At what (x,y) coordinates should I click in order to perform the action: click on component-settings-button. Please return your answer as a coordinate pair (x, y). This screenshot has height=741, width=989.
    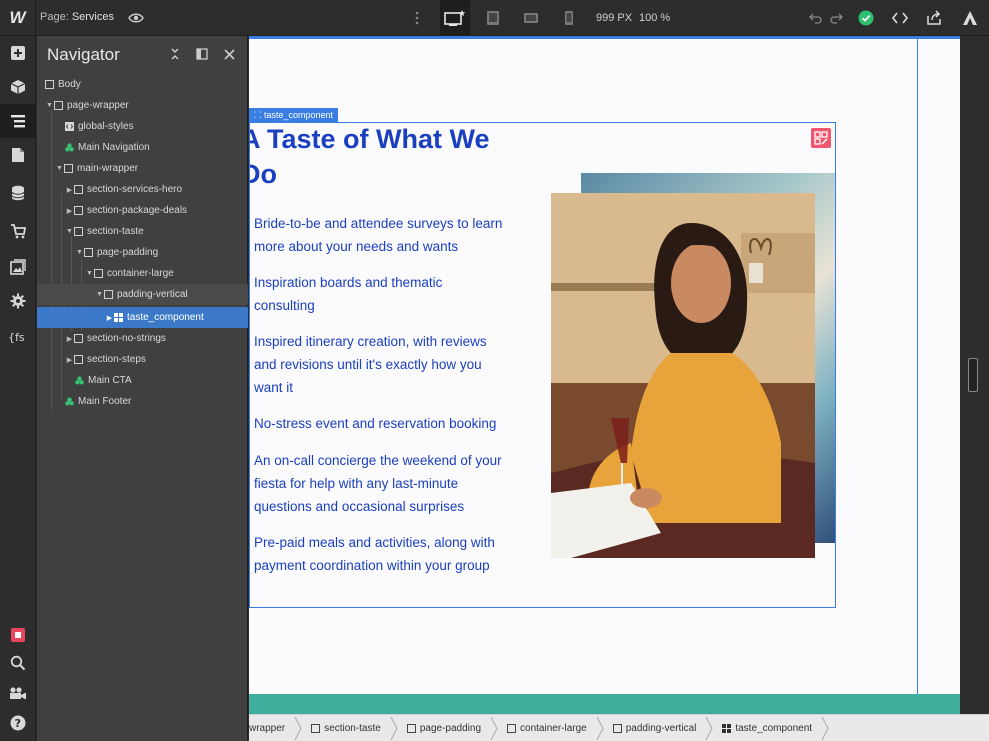
    Looking at the image, I should click on (821, 138).